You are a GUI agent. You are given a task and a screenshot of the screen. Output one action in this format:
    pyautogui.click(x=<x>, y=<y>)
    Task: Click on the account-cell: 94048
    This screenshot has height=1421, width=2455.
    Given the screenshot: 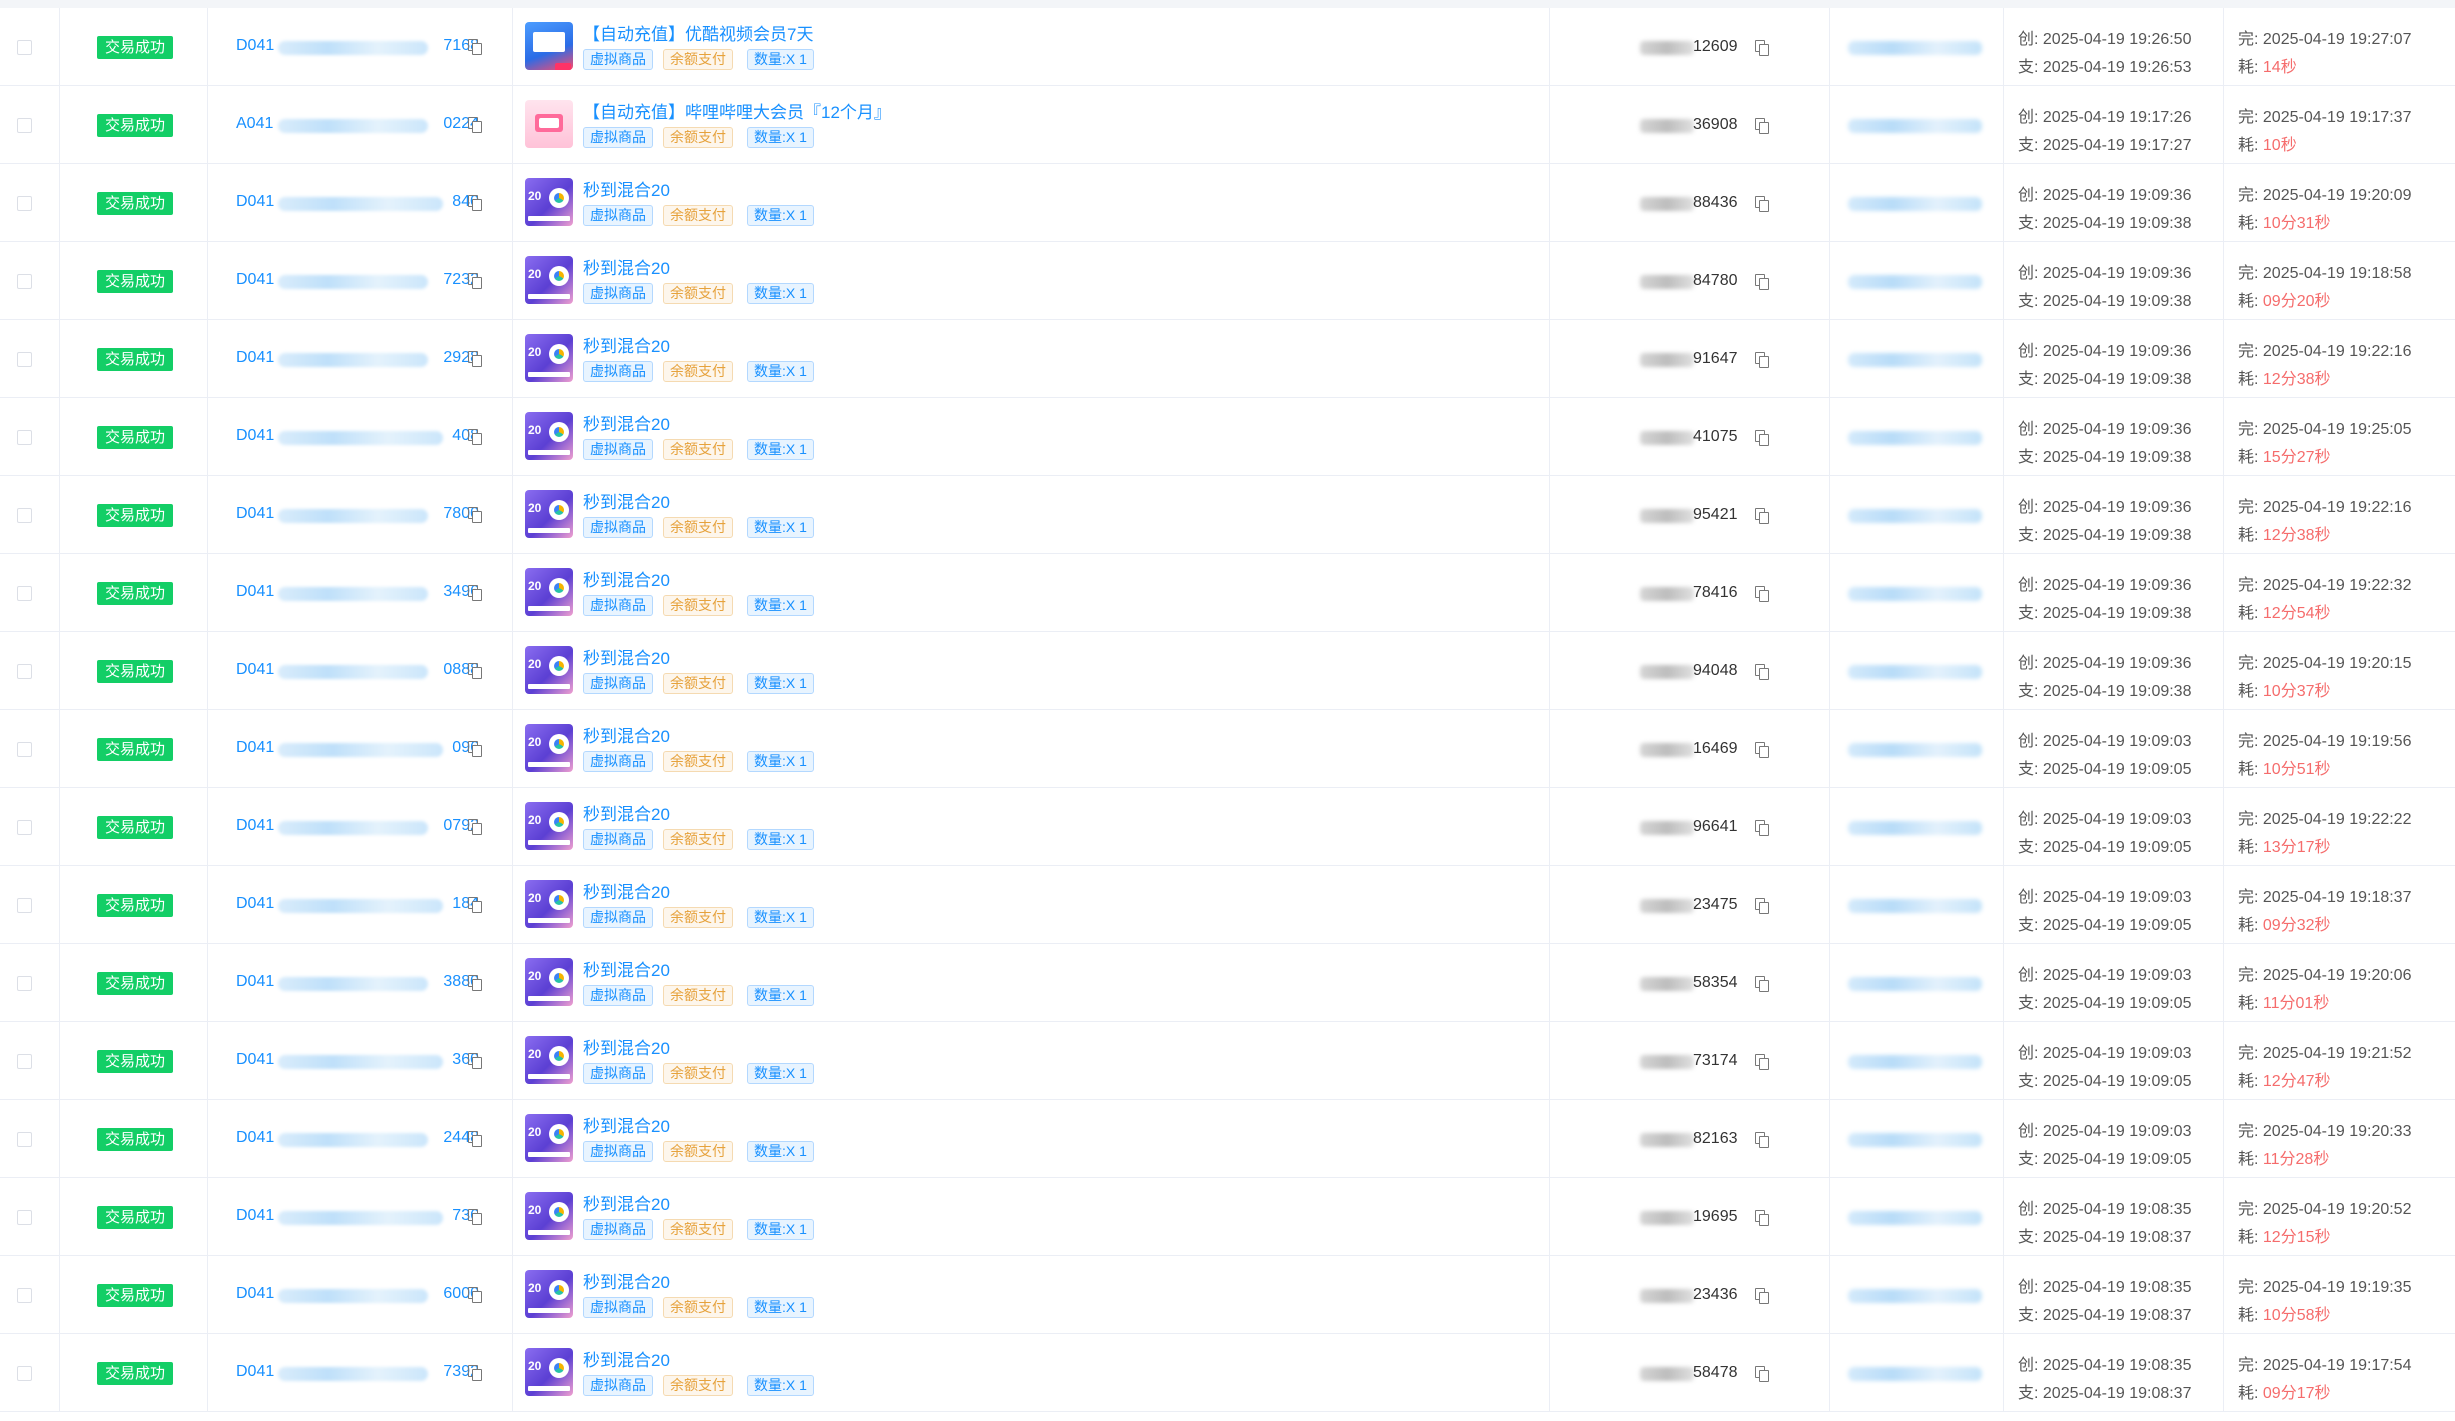 What is the action you would take?
    pyautogui.click(x=1690, y=671)
    